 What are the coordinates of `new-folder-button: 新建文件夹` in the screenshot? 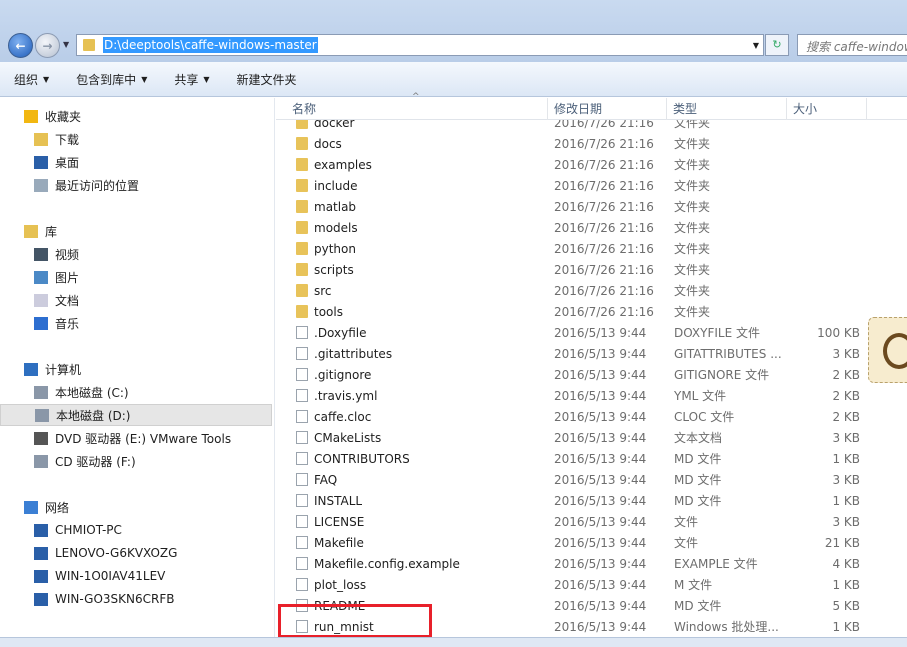 It's located at (267, 79).